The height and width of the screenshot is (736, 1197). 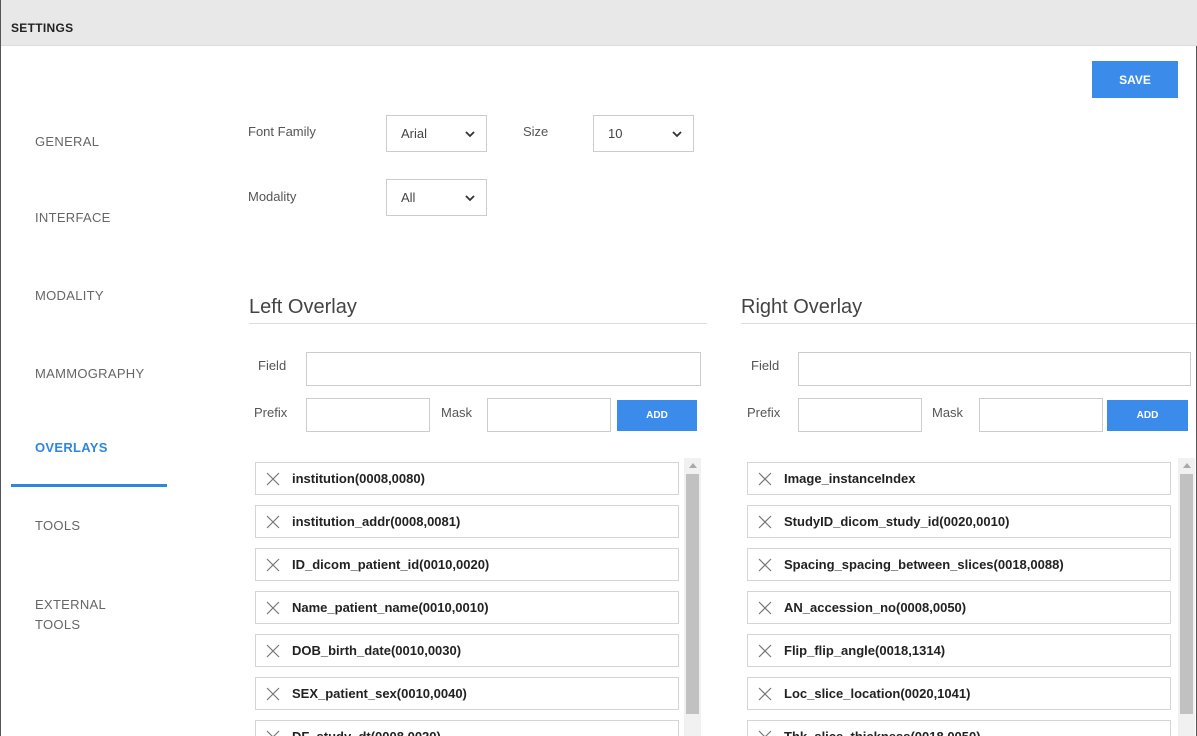 What do you see at coordinates (860, 415) in the screenshot?
I see `right-prefix-input` at bounding box center [860, 415].